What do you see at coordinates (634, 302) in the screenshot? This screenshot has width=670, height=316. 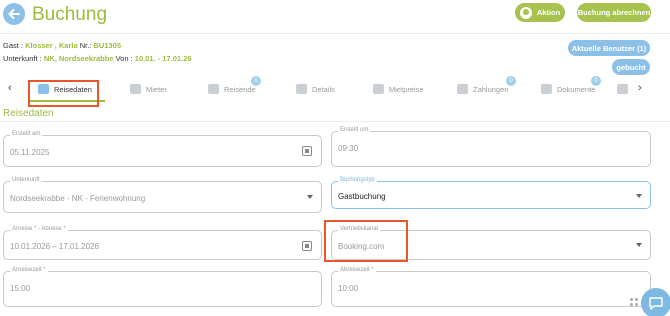 I see `drag-handle-icon` at bounding box center [634, 302].